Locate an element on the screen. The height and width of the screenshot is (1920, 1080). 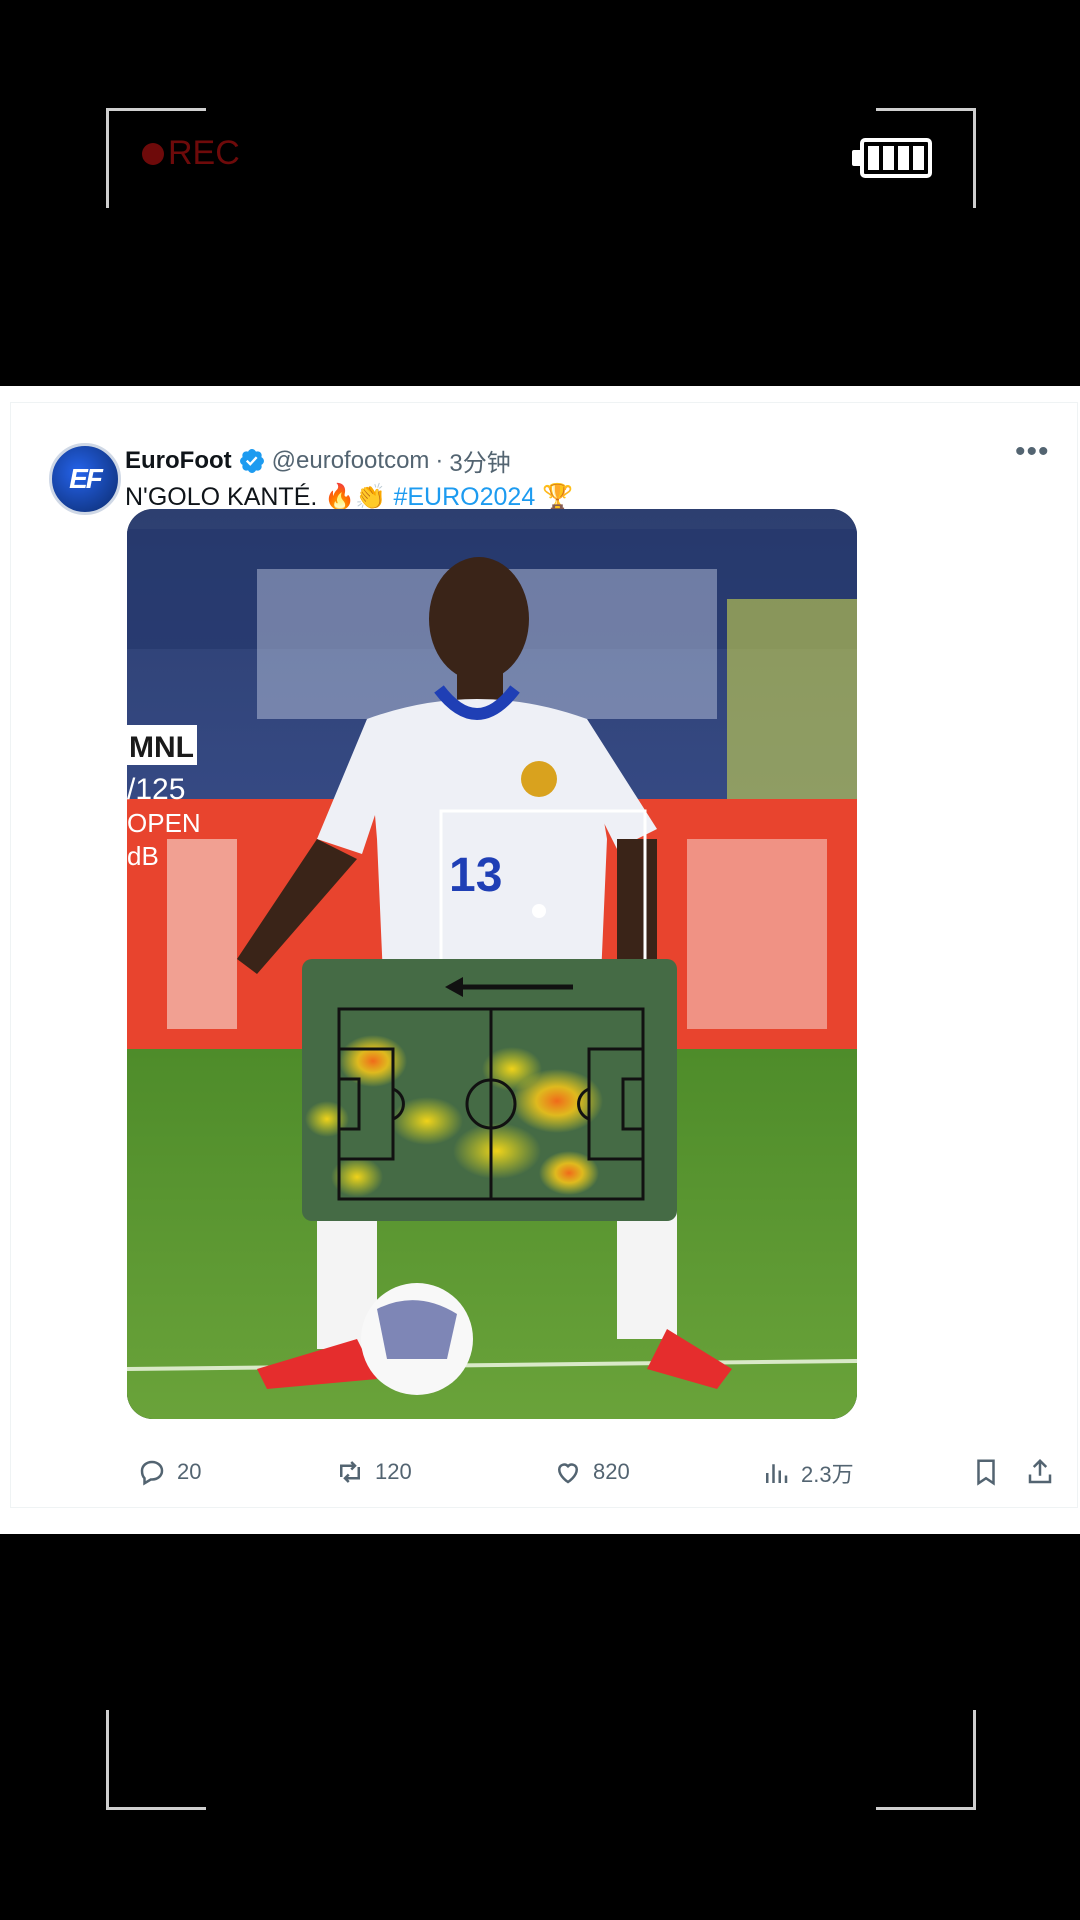
rooster-crest-icon is located at coordinates (539, 779).